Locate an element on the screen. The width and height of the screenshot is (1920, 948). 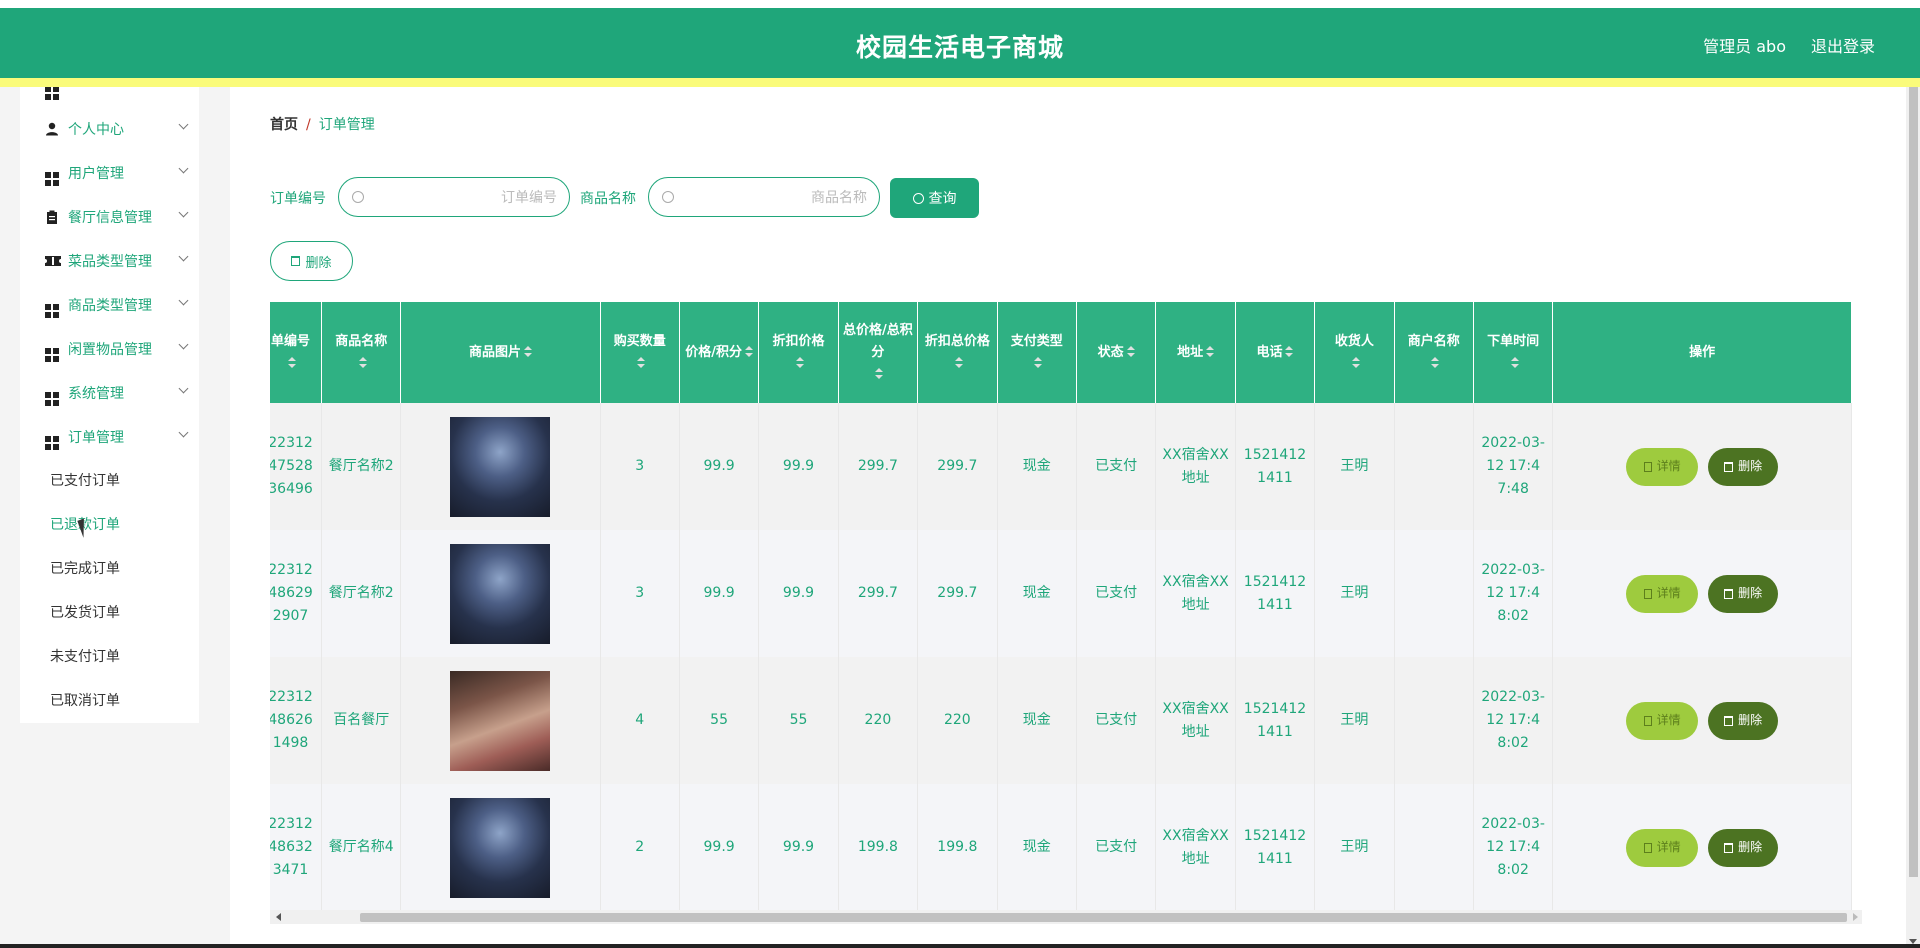
sidebar-item-orders: 订单管理 is located at coordinates (109, 437).